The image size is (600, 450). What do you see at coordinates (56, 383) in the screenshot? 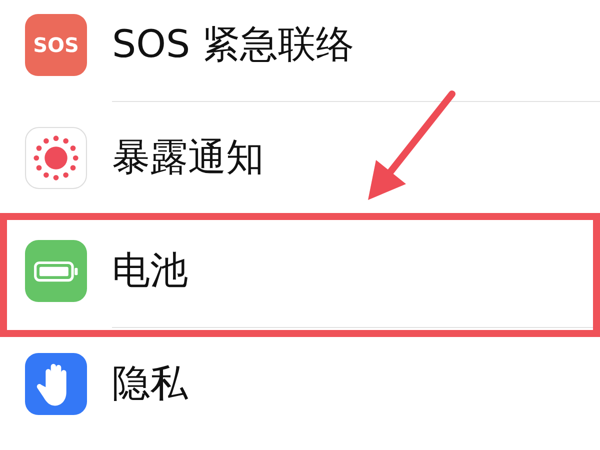
I see `hand-icon` at bounding box center [56, 383].